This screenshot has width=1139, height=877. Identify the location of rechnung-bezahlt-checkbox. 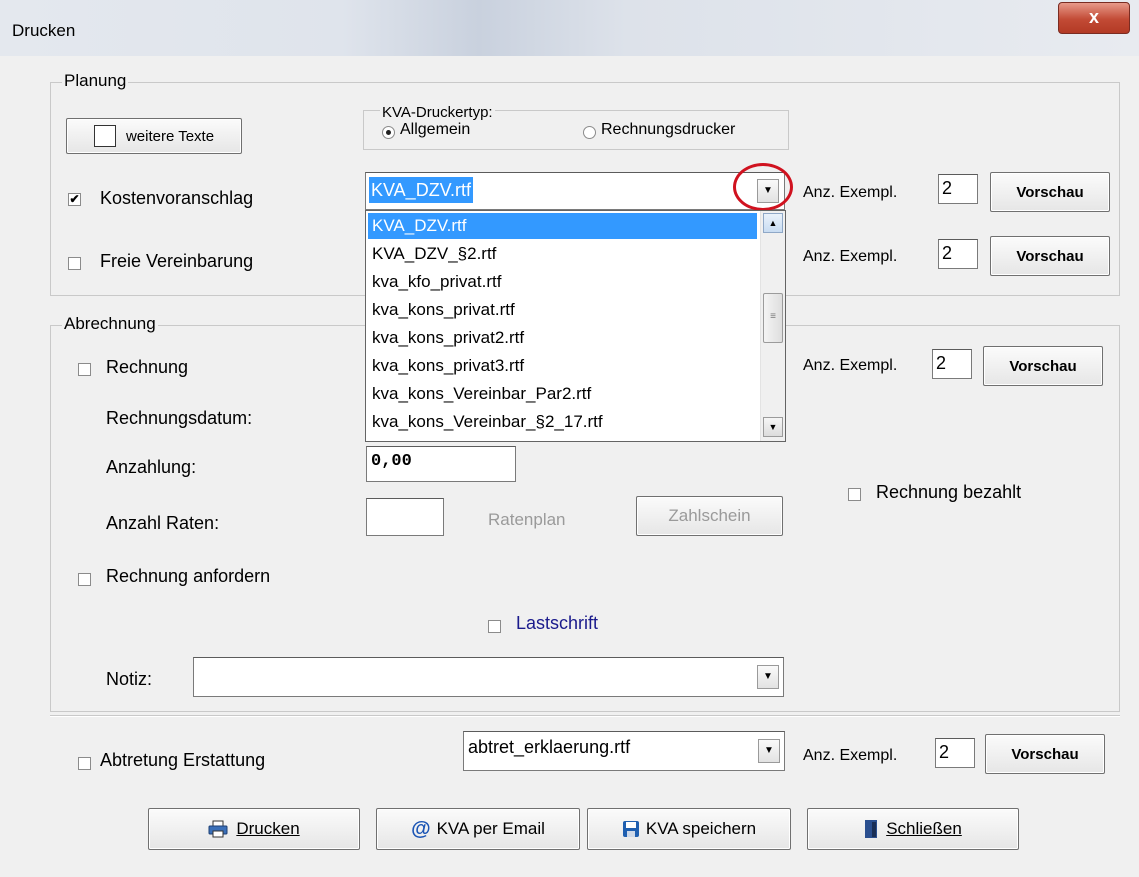
(854, 494).